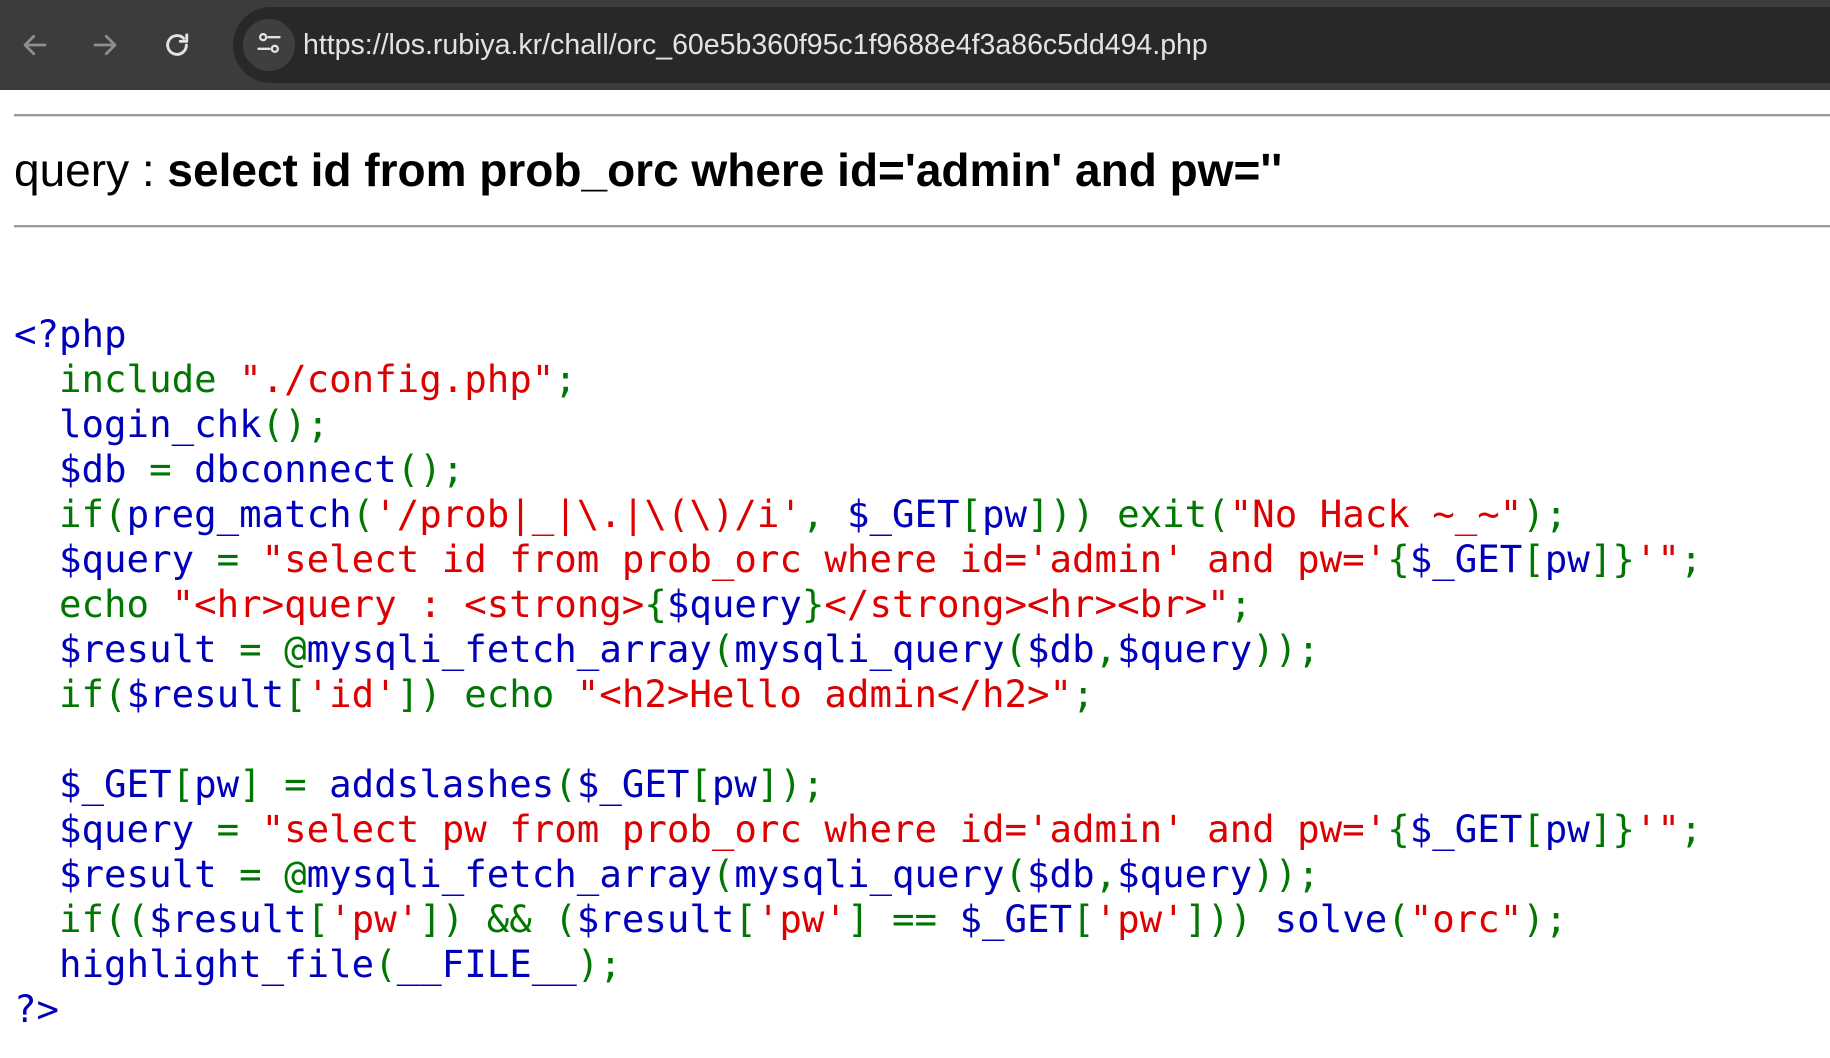 Image resolution: width=1830 pixels, height=1058 pixels. What do you see at coordinates (1466, 919) in the screenshot?
I see `code-token: "orc"` at bounding box center [1466, 919].